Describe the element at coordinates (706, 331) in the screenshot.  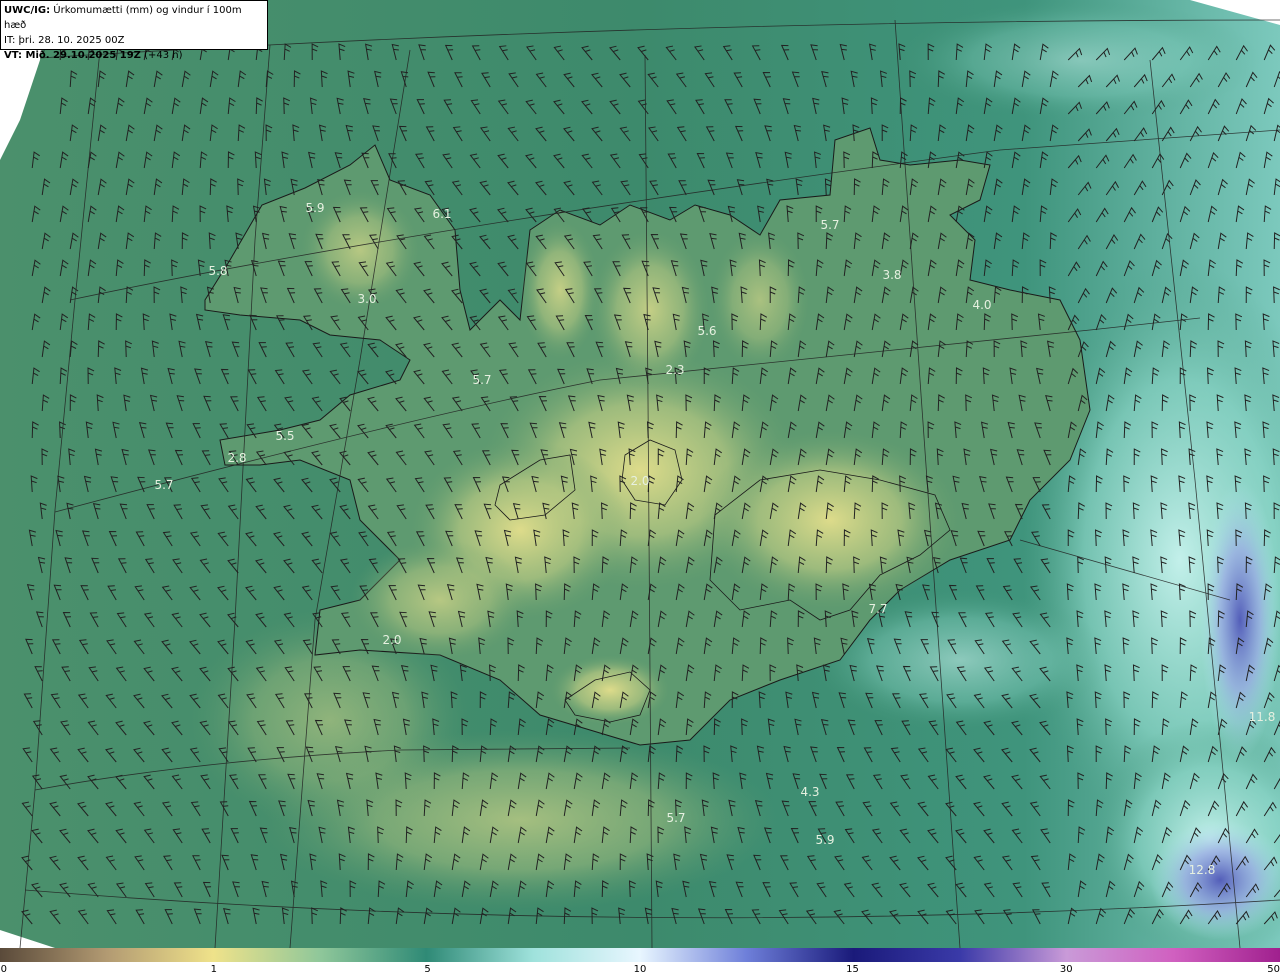
I see `precip-value: 5.6` at that location.